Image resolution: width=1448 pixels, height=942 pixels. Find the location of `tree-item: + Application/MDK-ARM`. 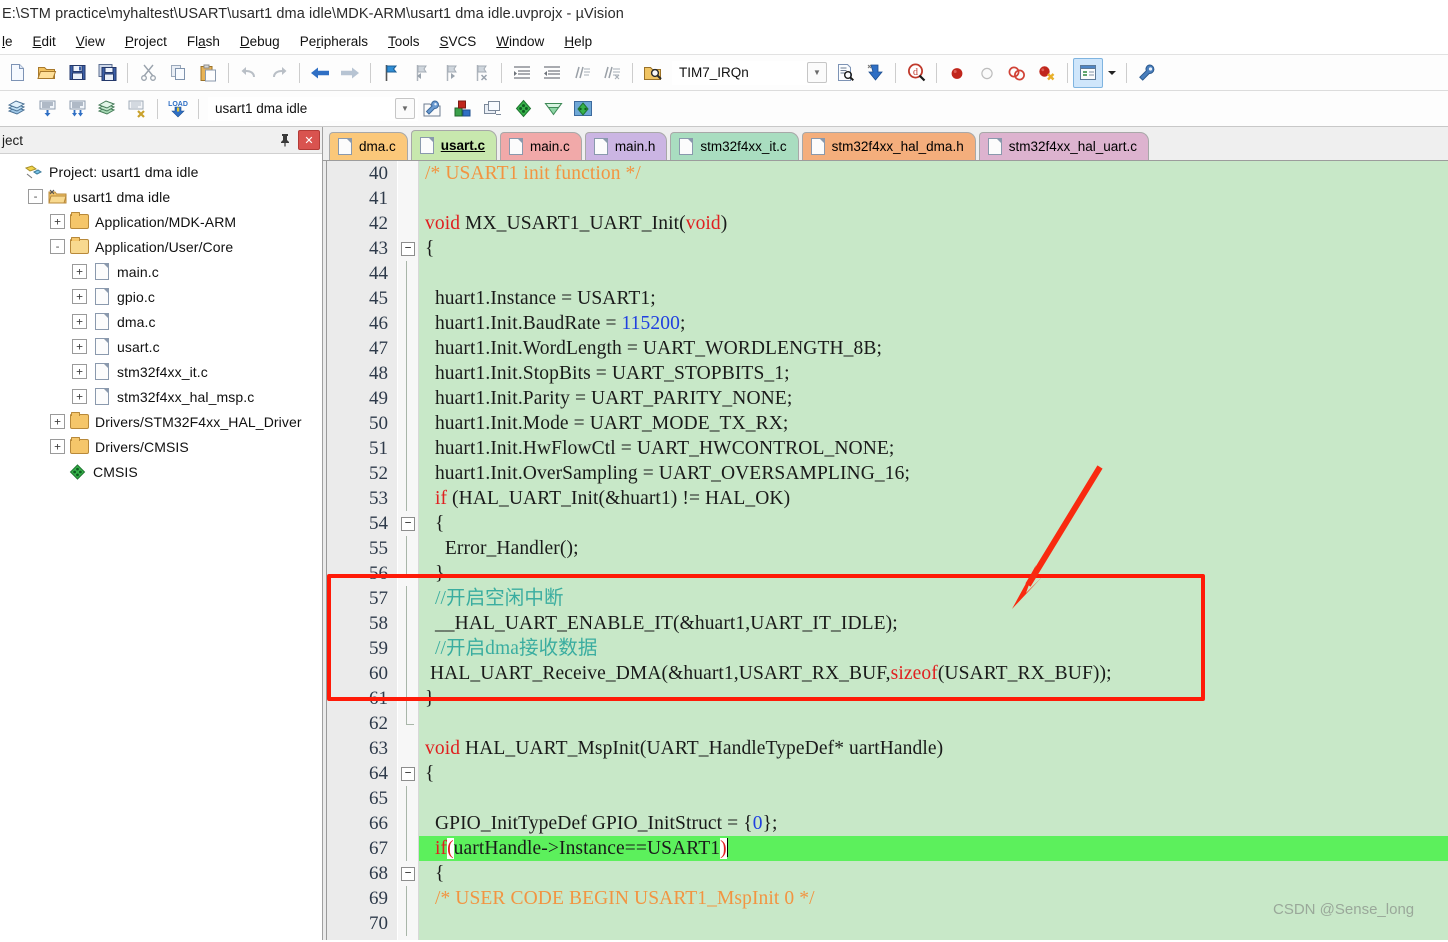

tree-item: + Application/MDK-ARM is located at coordinates (161, 221).